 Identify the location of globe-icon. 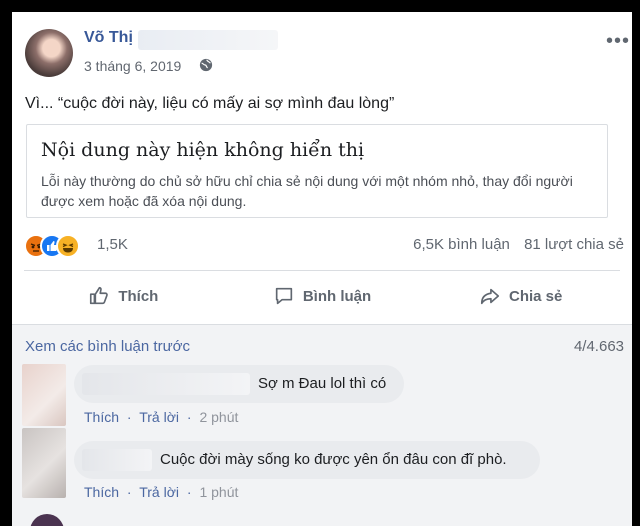
(206, 65).